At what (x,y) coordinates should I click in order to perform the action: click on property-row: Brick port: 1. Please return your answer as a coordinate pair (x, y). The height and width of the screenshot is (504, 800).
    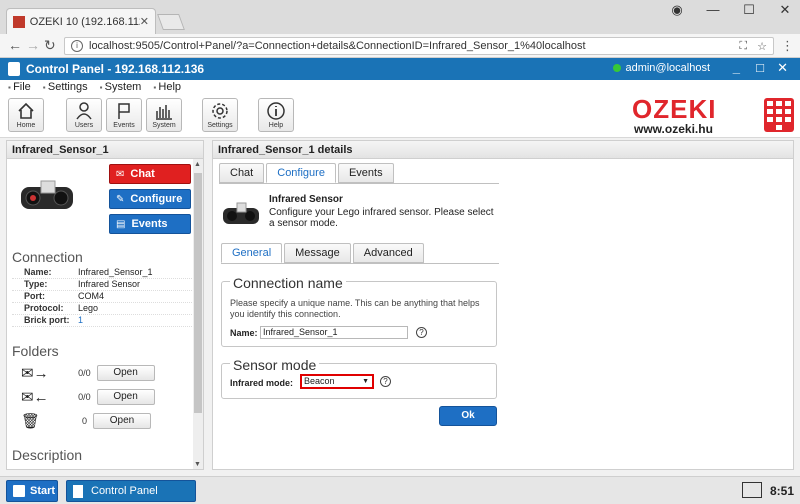
    Looking at the image, I should click on (102, 321).